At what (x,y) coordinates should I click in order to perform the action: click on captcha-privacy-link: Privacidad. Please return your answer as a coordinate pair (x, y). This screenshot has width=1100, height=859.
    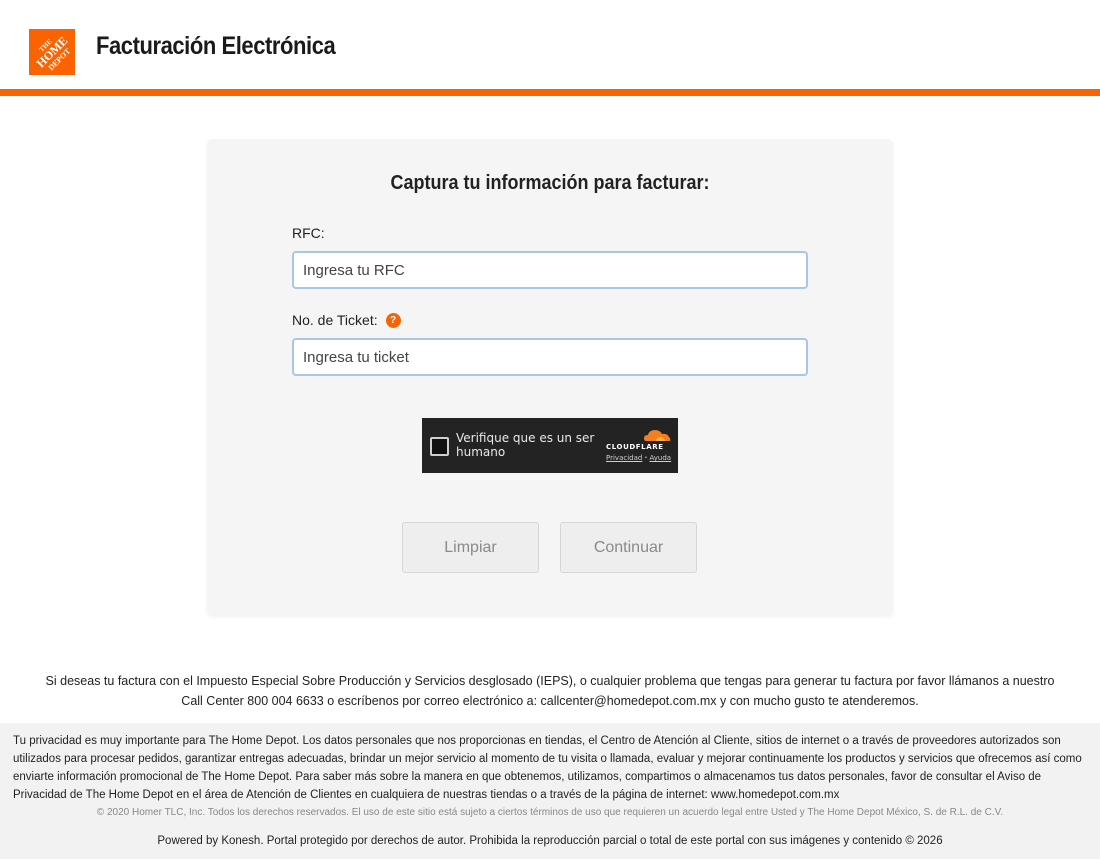
    Looking at the image, I should click on (624, 458).